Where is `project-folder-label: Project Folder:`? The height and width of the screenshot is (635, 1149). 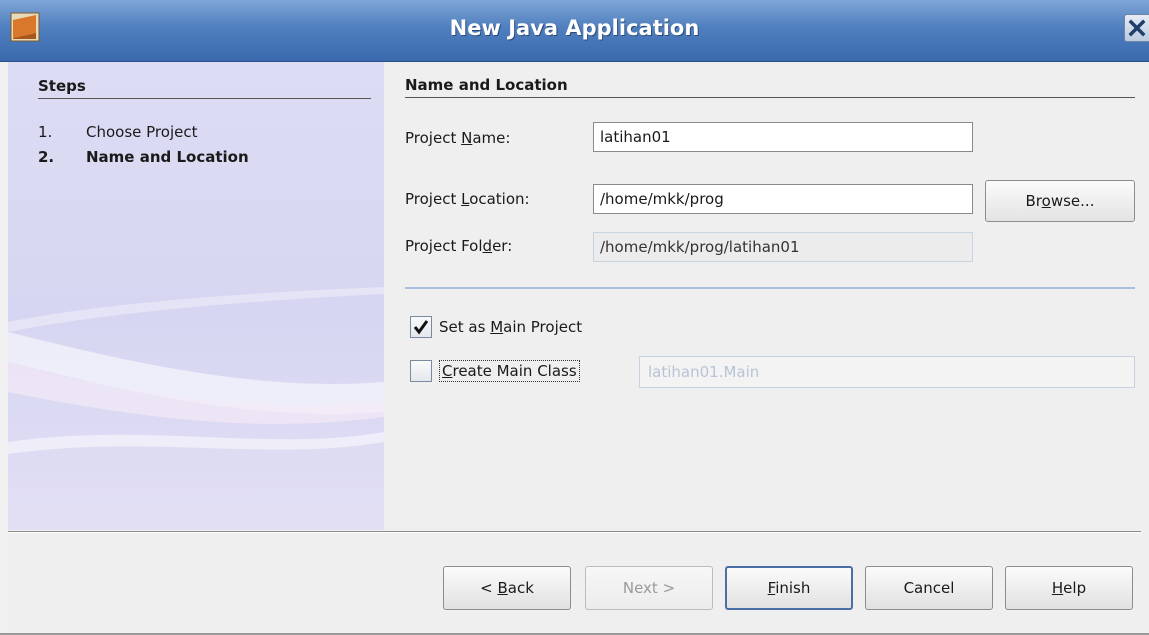 project-folder-label: Project Folder: is located at coordinates (458, 246).